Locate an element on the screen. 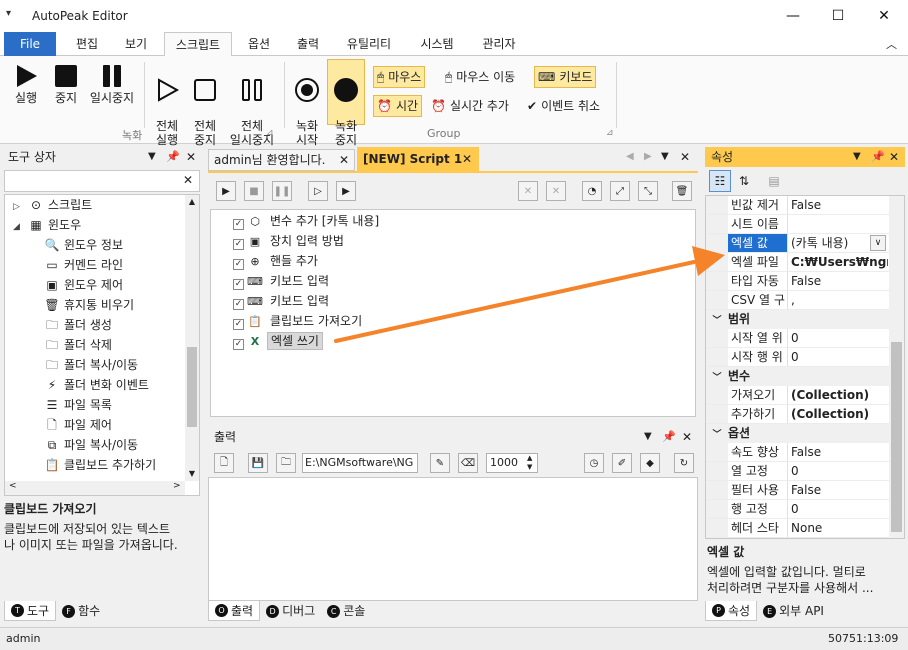 The width and height of the screenshot is (908, 650). property-row: 시트 이름 is located at coordinates (805, 224).